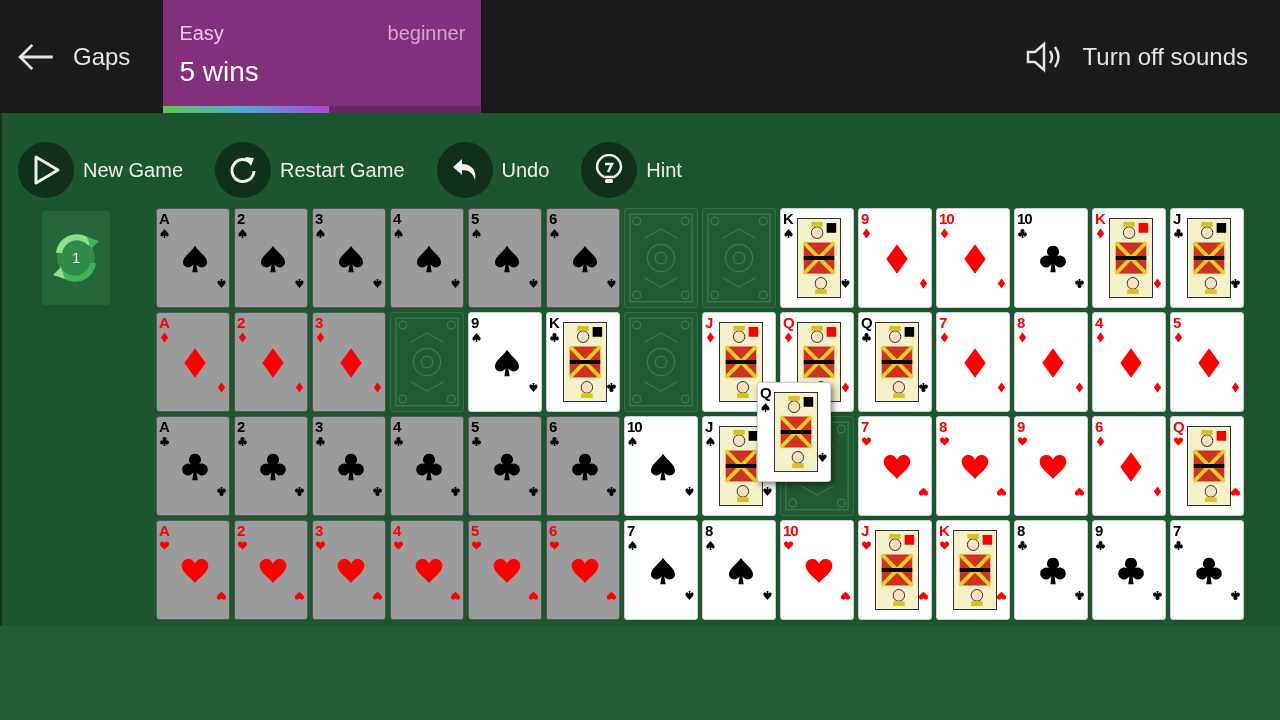 The width and height of the screenshot is (1280, 720). Describe the element at coordinates (553, 218) in the screenshot. I see `card-rank: 6` at that location.